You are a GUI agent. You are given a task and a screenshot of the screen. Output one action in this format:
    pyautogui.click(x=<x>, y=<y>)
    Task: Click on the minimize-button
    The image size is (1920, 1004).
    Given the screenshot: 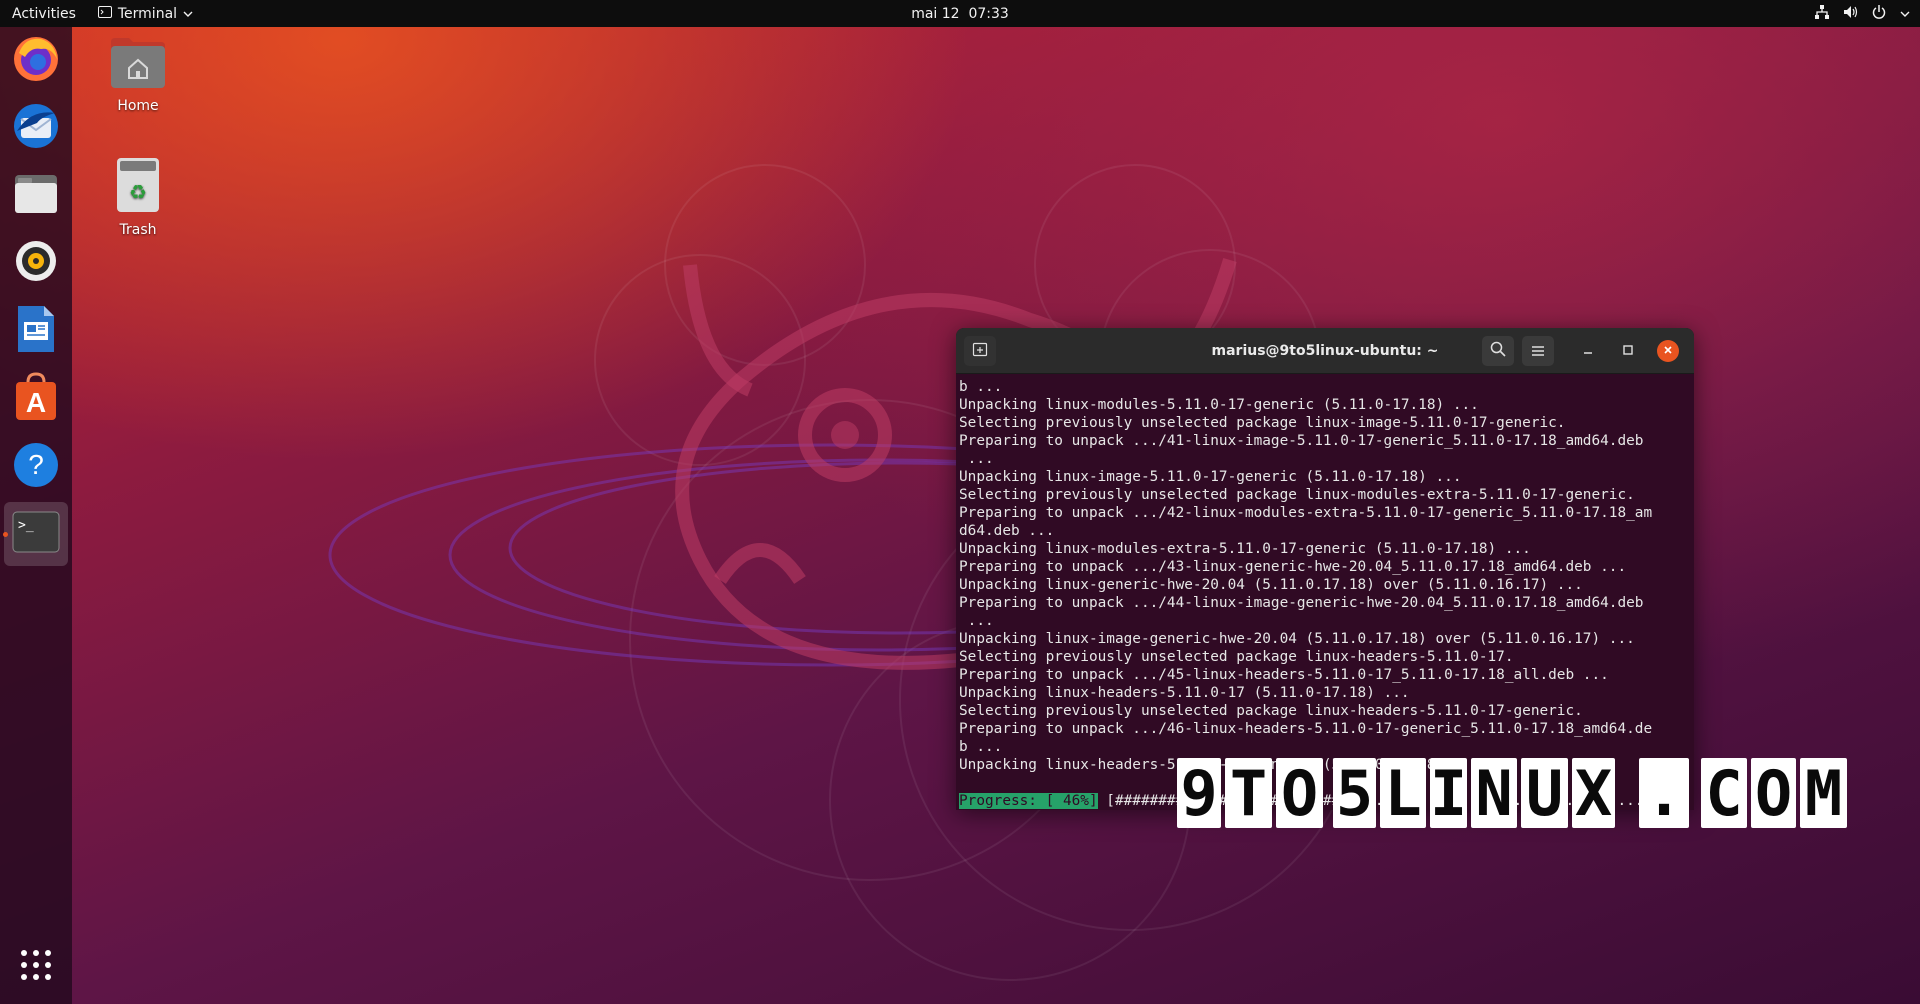 What is the action you would take?
    pyautogui.click(x=1588, y=351)
    